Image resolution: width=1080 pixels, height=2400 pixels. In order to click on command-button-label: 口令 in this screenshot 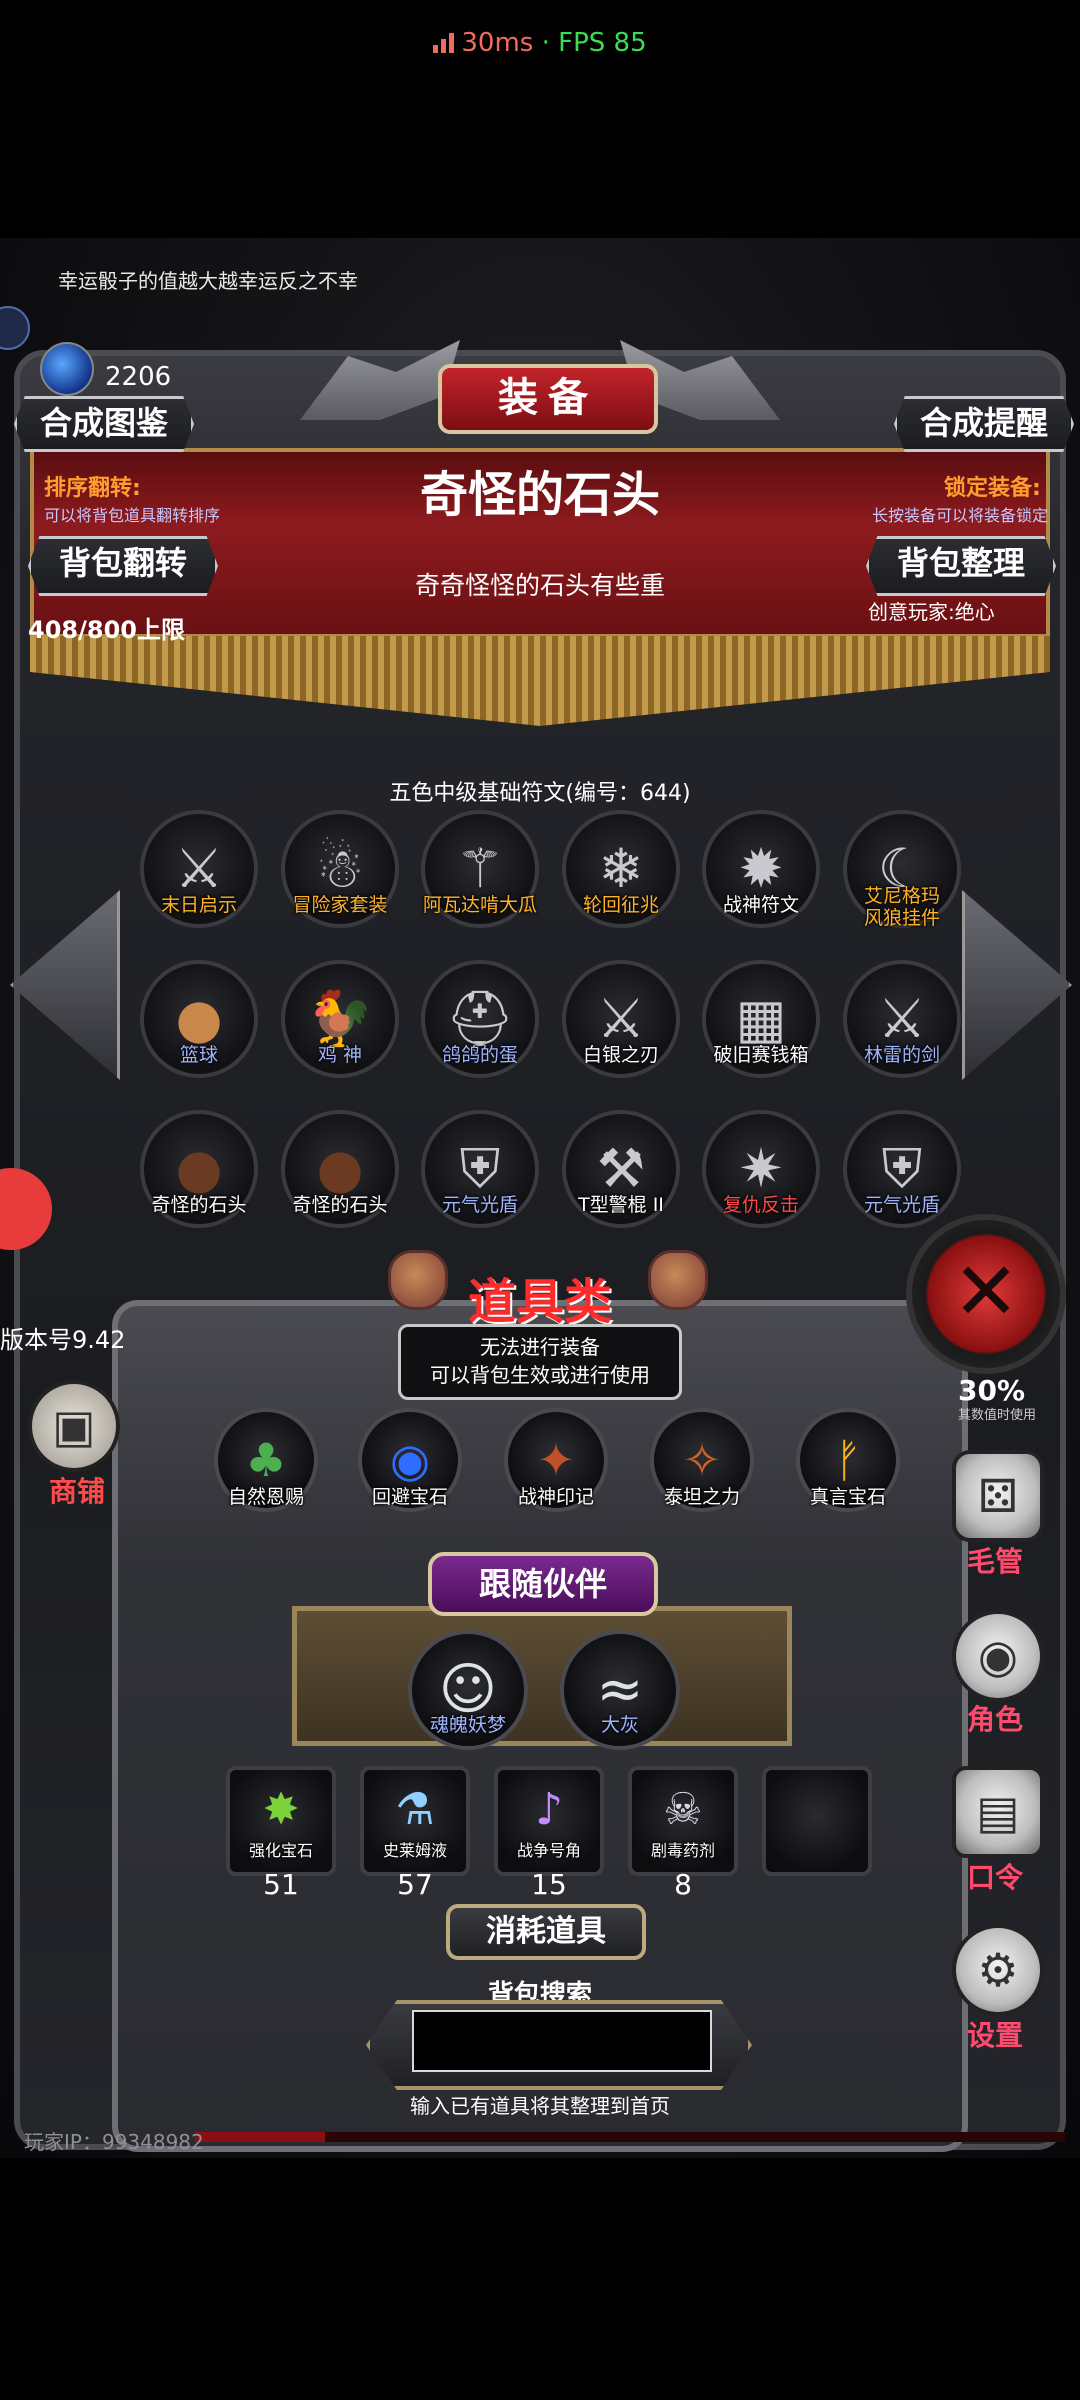, I will do `click(995, 1876)`.